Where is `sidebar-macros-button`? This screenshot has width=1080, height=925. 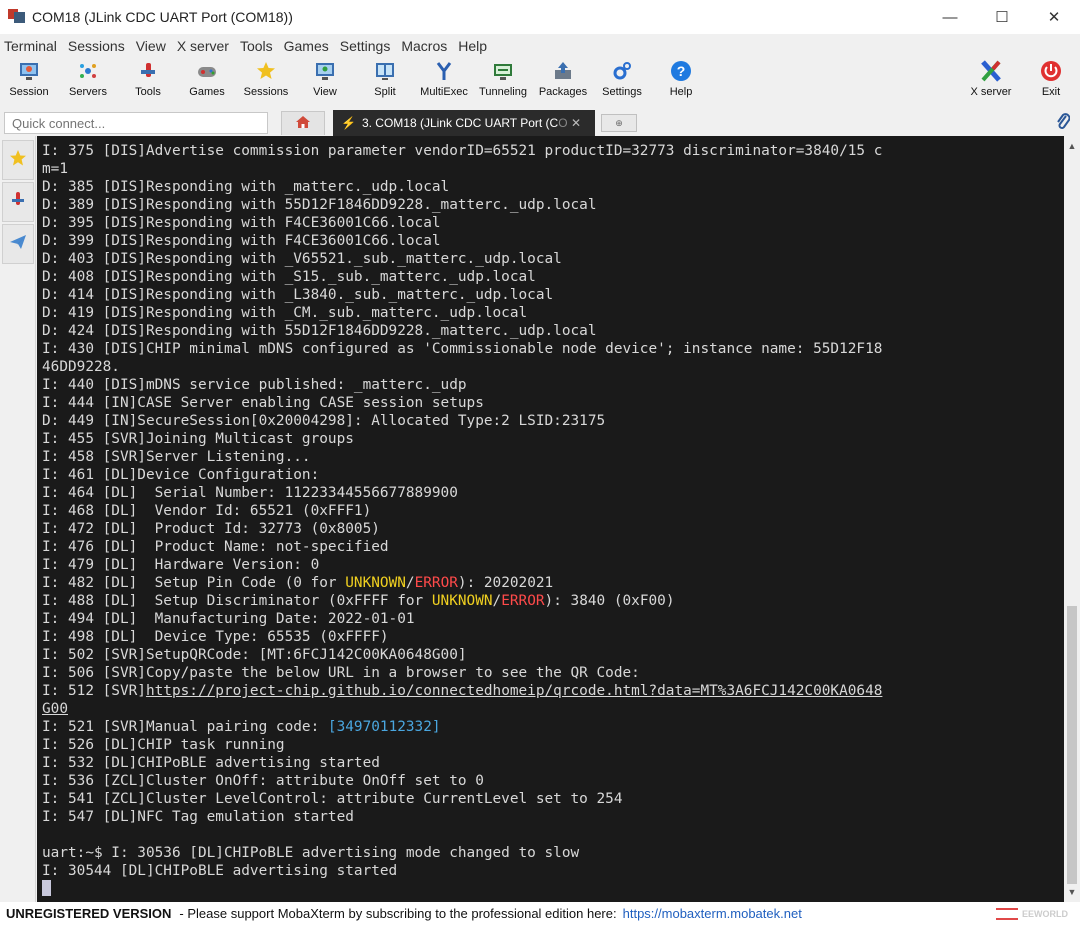 sidebar-macros-button is located at coordinates (18, 244).